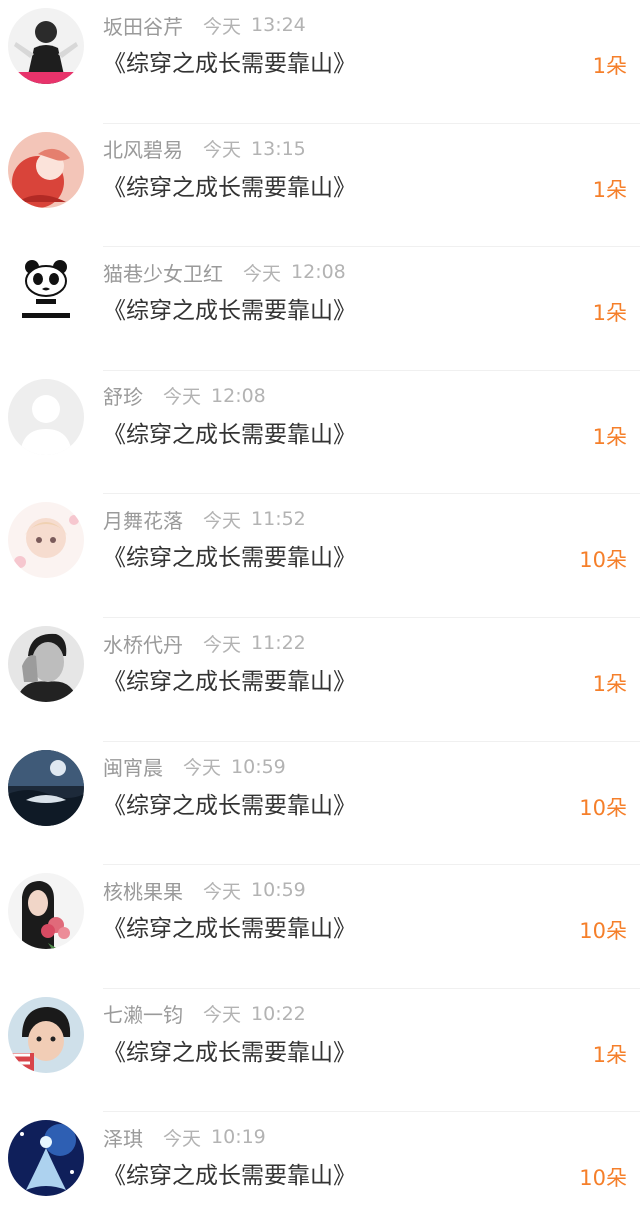 The height and width of the screenshot is (1206, 640). I want to click on list-item: 水桥代丹 今天 11:22 《综穿之成长需要靠山》 1朵, so click(320, 680).